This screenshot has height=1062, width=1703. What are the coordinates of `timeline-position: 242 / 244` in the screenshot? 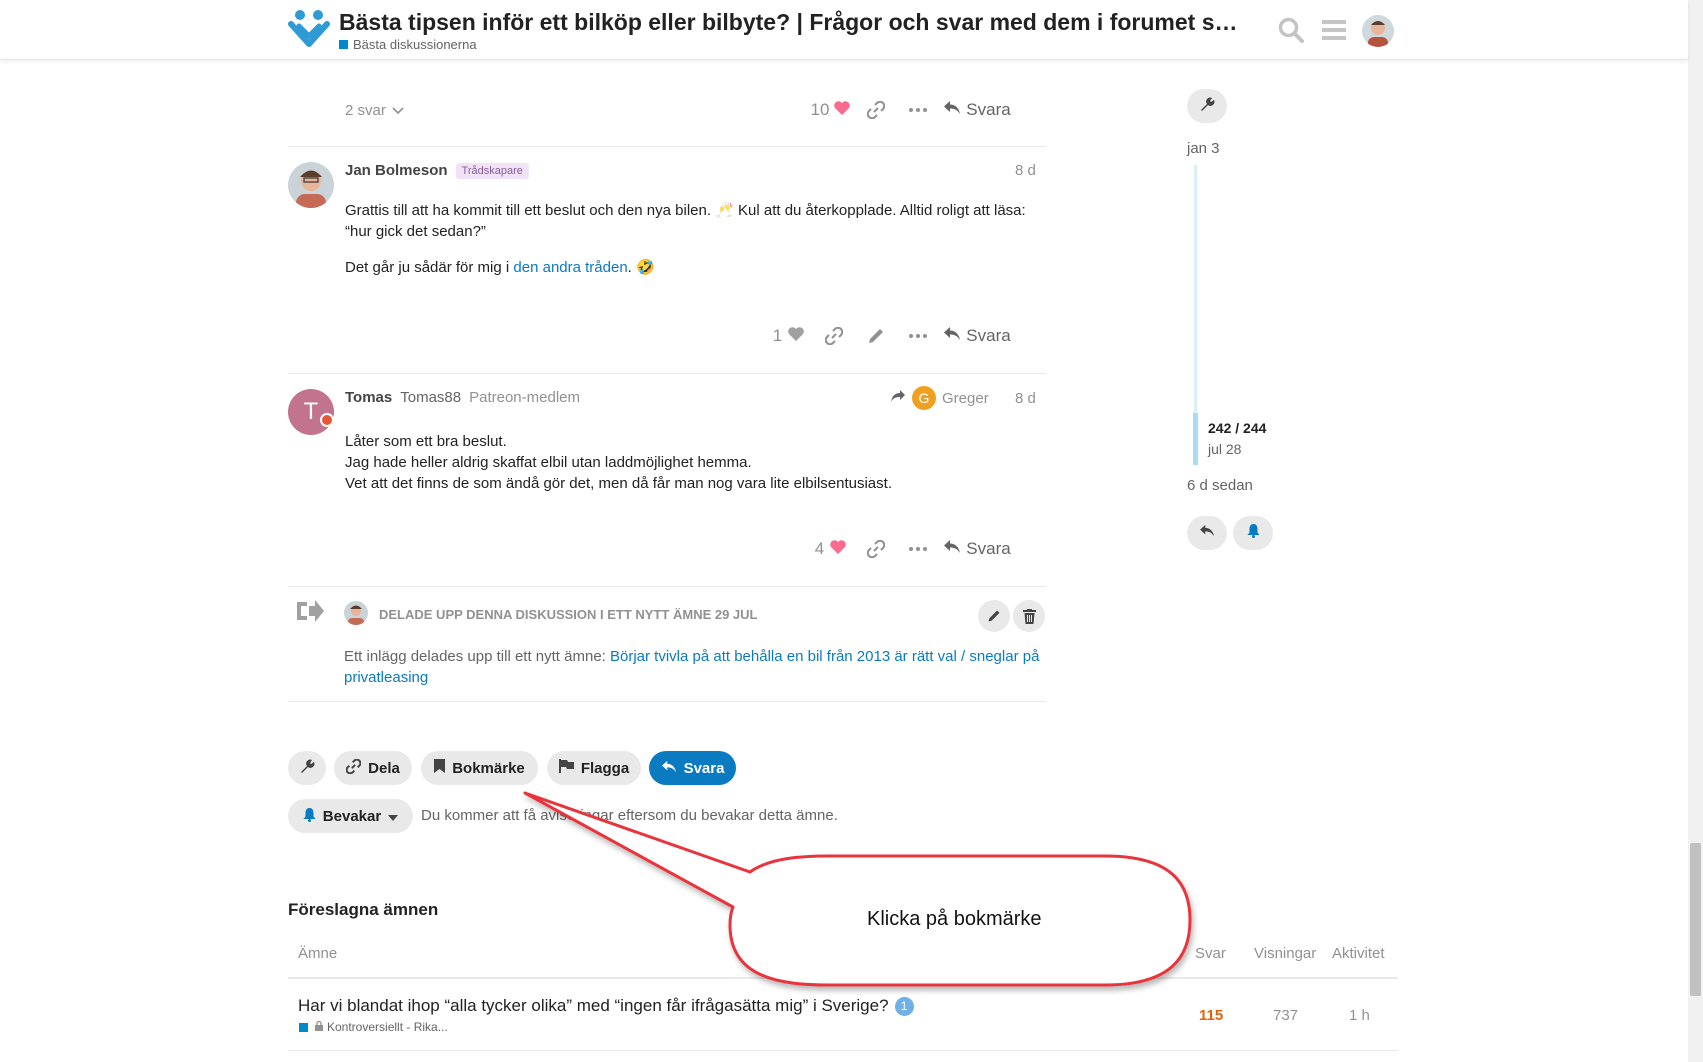 It's located at (1237, 428).